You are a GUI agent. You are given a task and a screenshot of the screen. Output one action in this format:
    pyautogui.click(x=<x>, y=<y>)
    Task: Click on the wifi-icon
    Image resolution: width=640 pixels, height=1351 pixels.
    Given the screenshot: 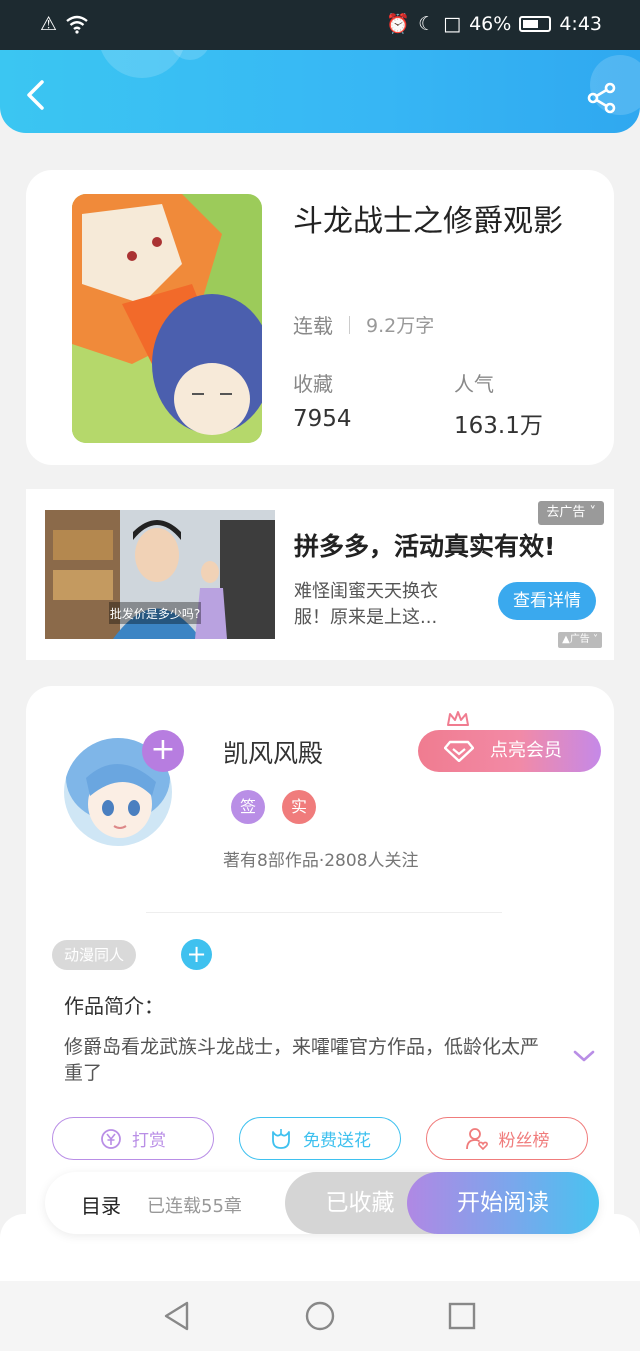 What is the action you would take?
    pyautogui.click(x=77, y=24)
    